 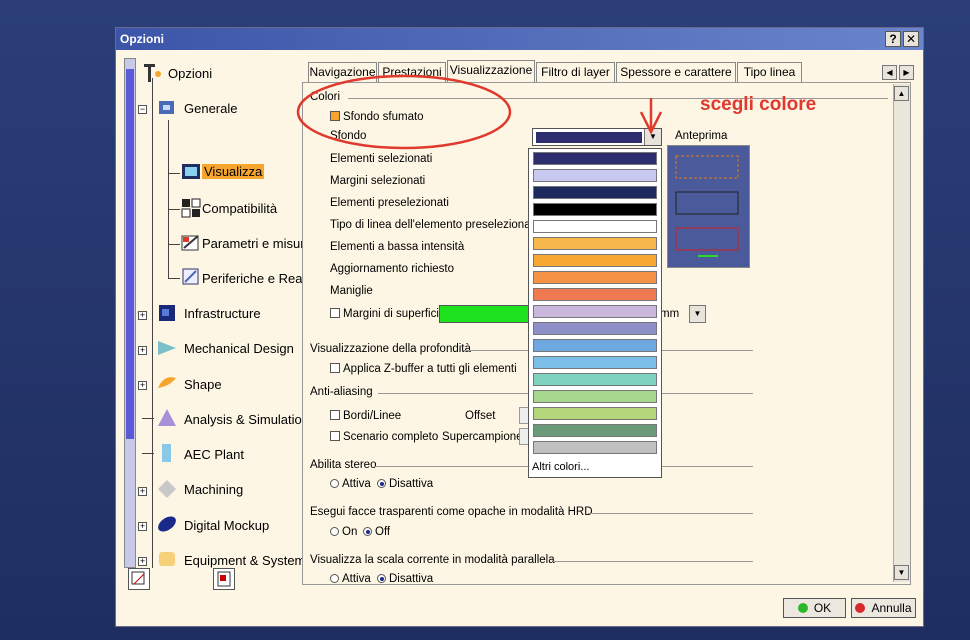 I want to click on tree-item-machining: Machining, so click(x=213, y=489).